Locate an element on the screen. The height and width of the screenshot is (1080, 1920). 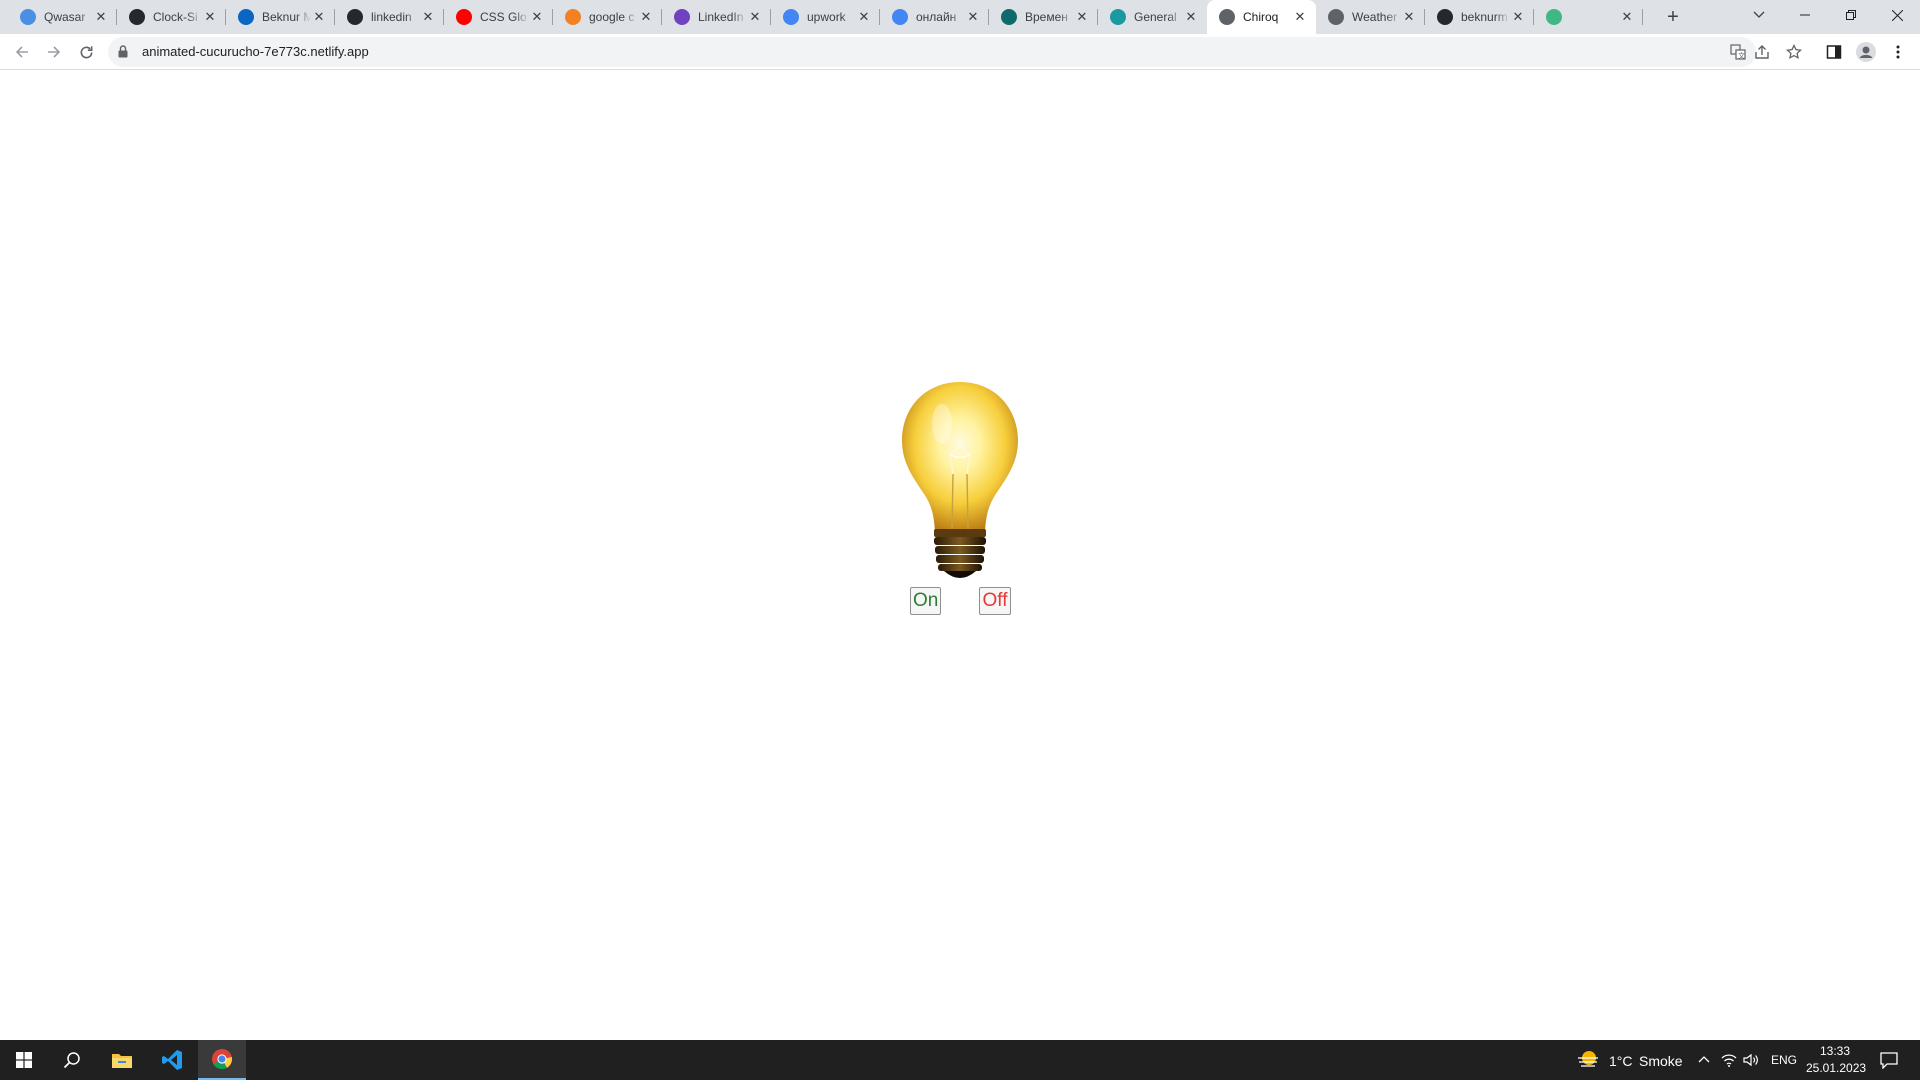
browser-tab: linkedin ✕ is located at coordinates (389, 17).